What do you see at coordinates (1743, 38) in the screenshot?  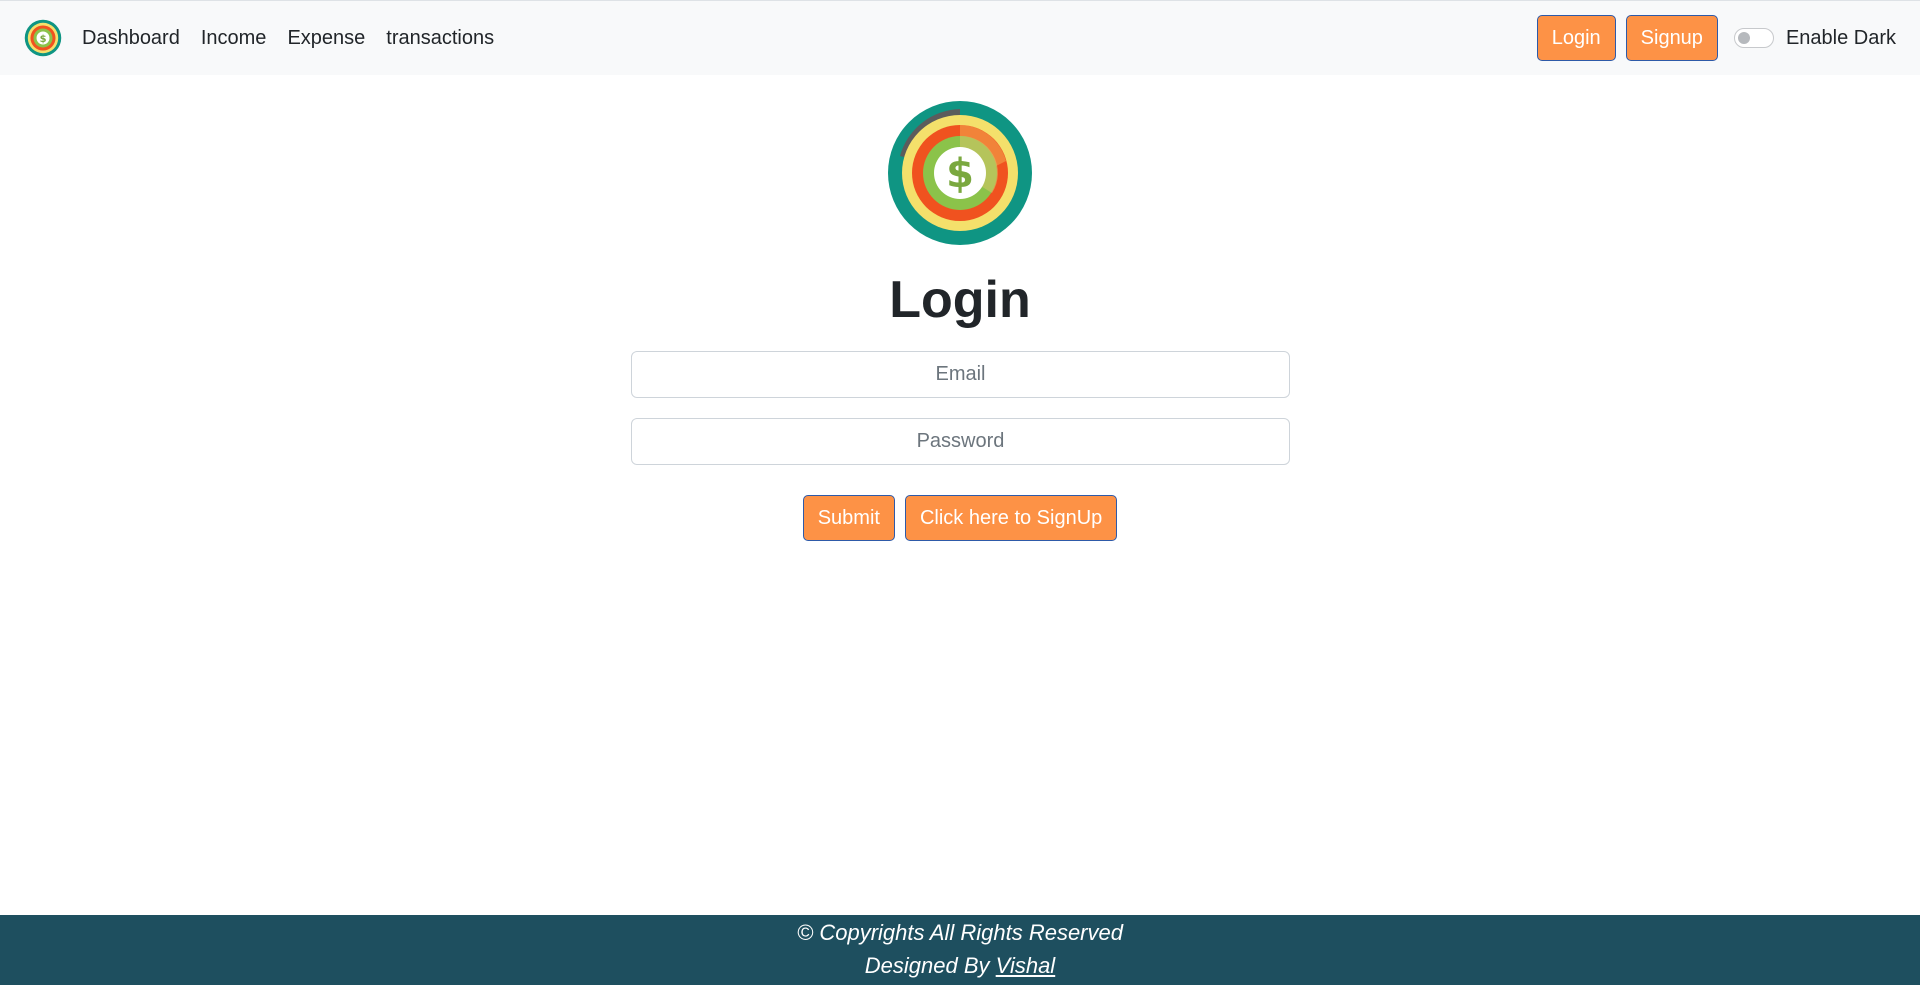 I see `toggle-knob` at bounding box center [1743, 38].